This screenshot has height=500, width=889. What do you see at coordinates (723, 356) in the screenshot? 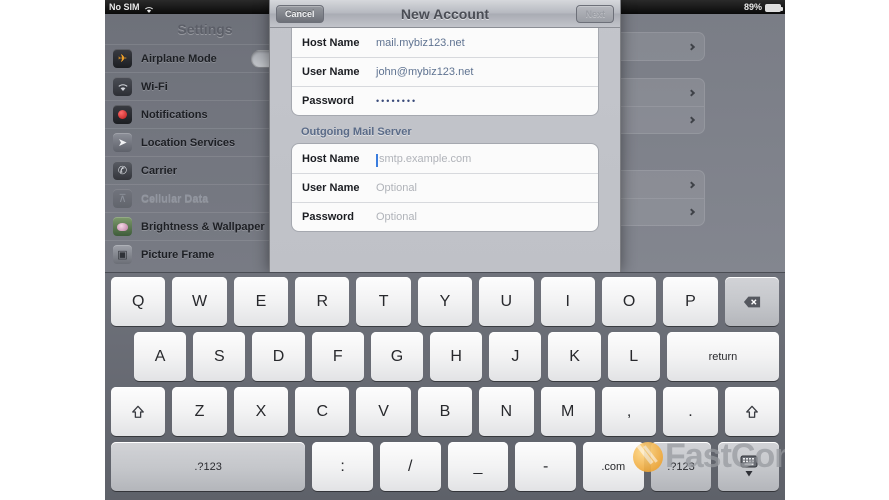
I see `return-key: return` at bounding box center [723, 356].